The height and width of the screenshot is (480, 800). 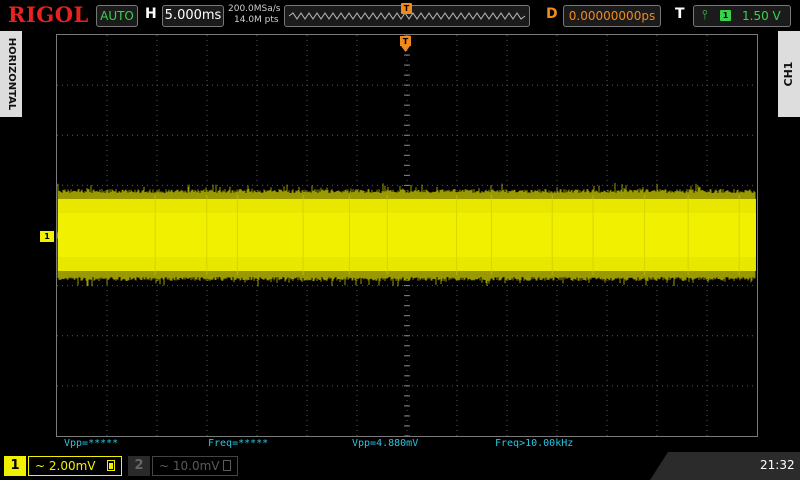 What do you see at coordinates (151, 14) in the screenshot?
I see `horizontal-label: H` at bounding box center [151, 14].